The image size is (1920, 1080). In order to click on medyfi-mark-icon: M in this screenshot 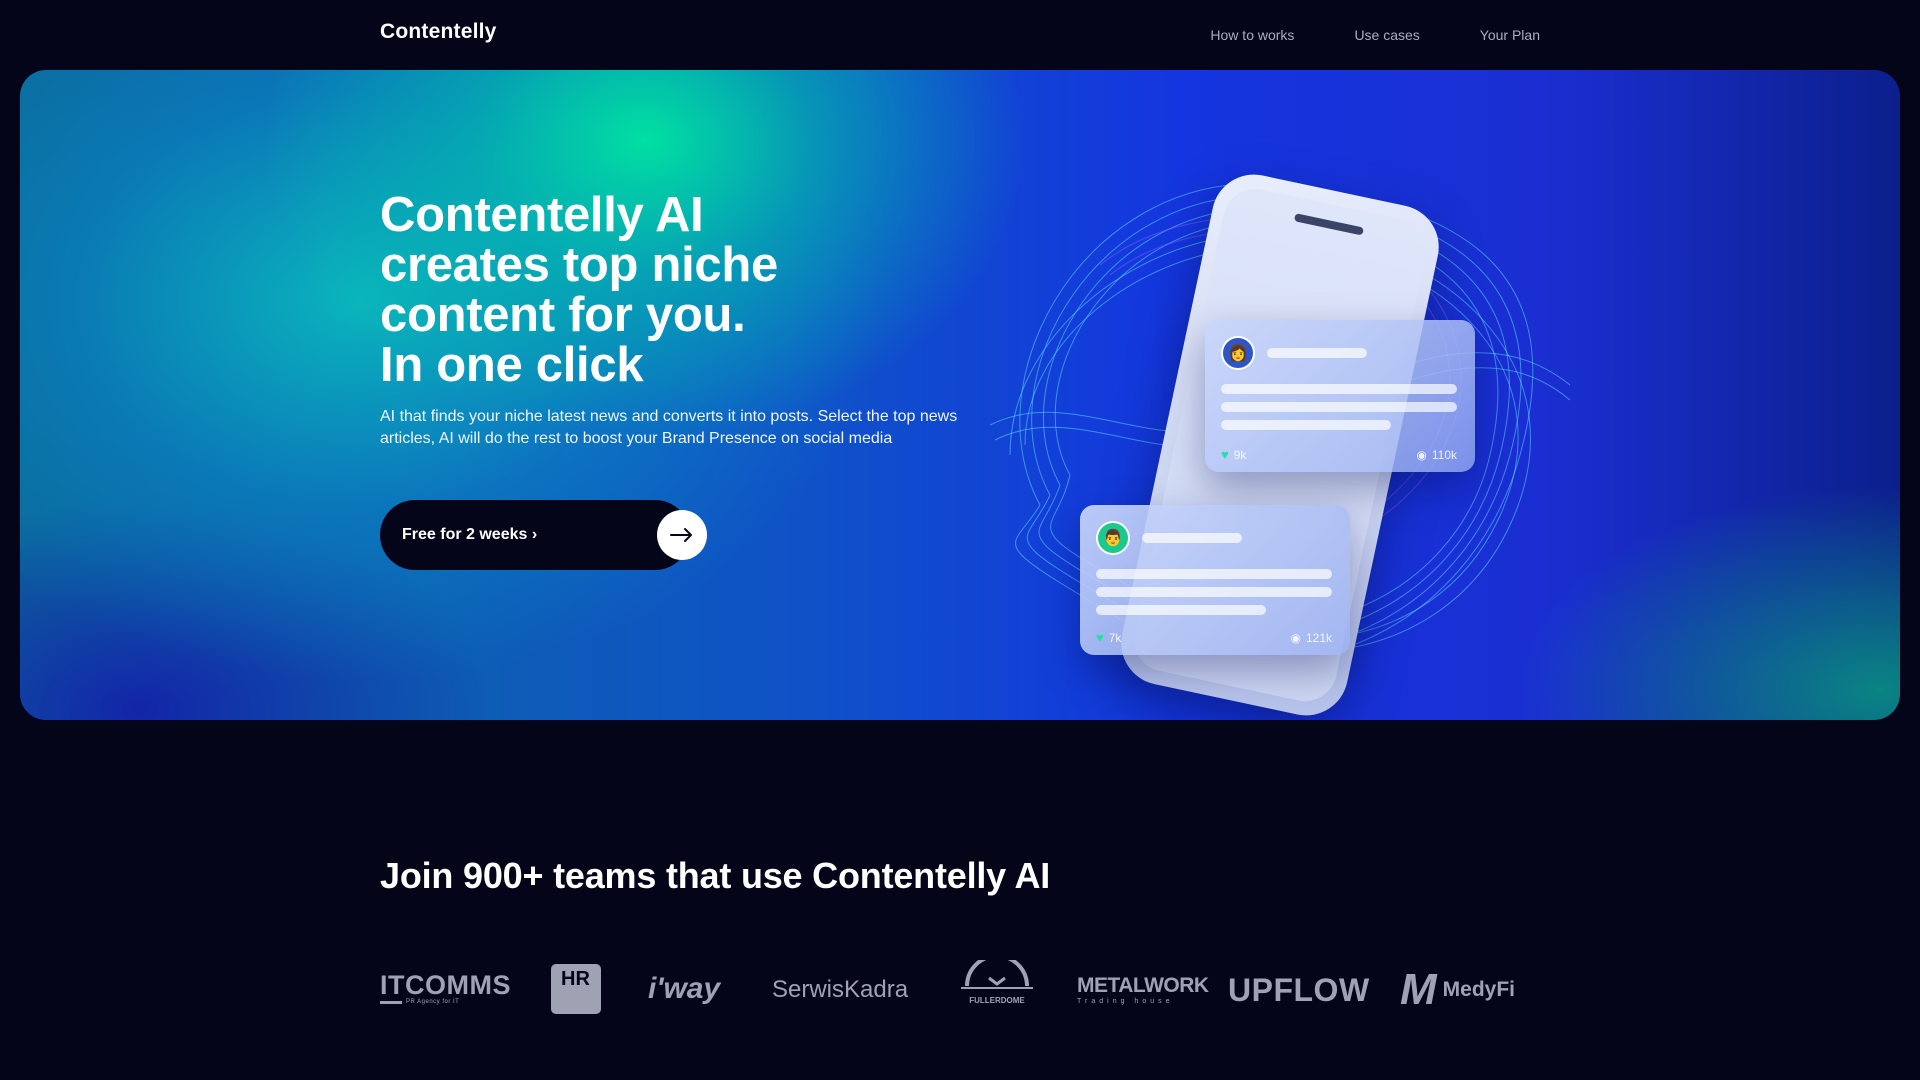, I will do `click(1418, 989)`.